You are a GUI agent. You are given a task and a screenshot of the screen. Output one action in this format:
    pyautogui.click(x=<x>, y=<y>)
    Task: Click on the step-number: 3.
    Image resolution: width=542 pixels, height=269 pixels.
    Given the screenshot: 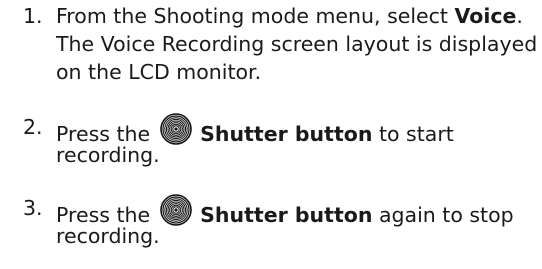 What is the action you would take?
    pyautogui.click(x=33, y=208)
    